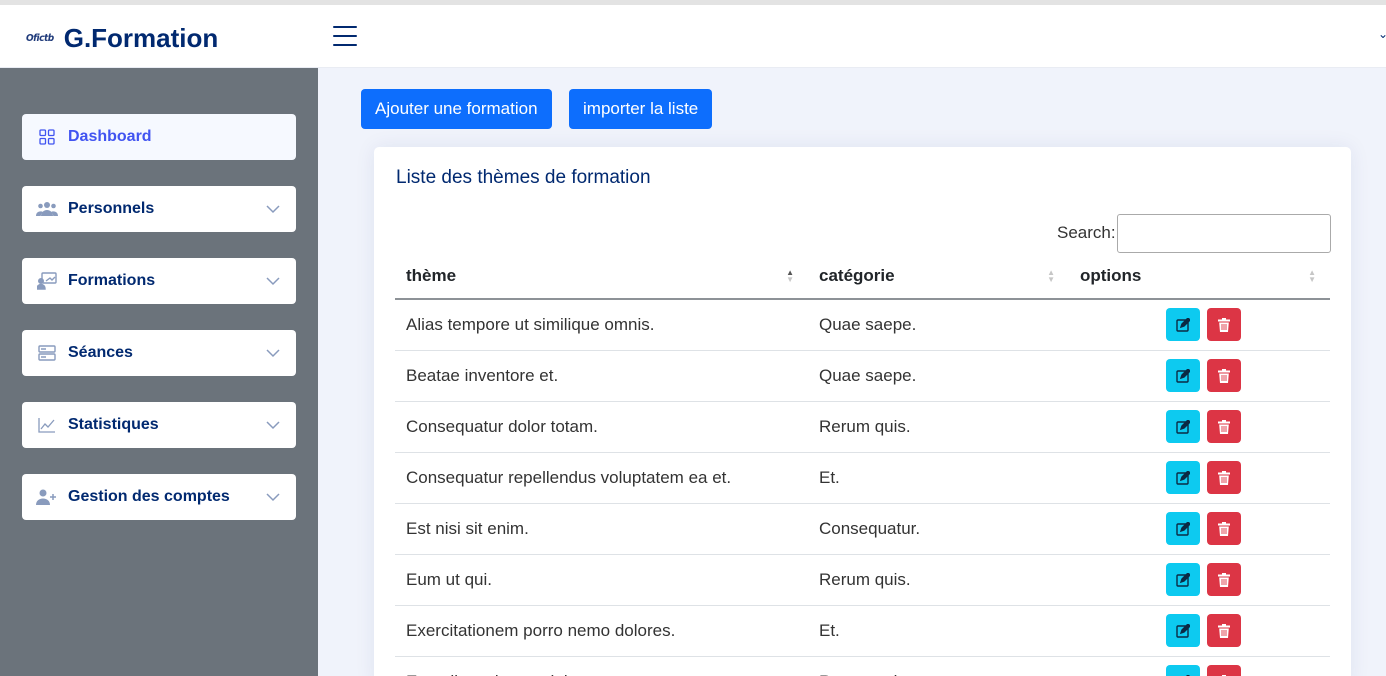 This screenshot has height=676, width=1386. What do you see at coordinates (456, 109) in the screenshot?
I see `add-formation-button: Ajouter une formation` at bounding box center [456, 109].